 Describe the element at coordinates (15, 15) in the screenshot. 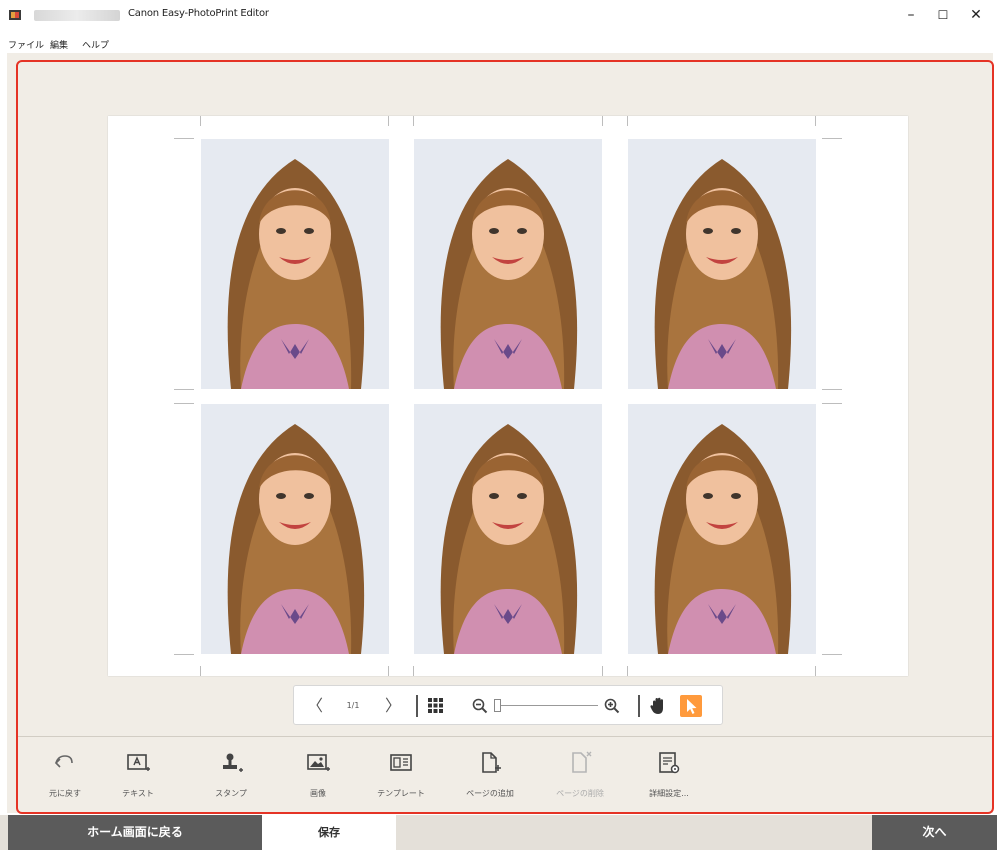

I see `app-icon` at that location.